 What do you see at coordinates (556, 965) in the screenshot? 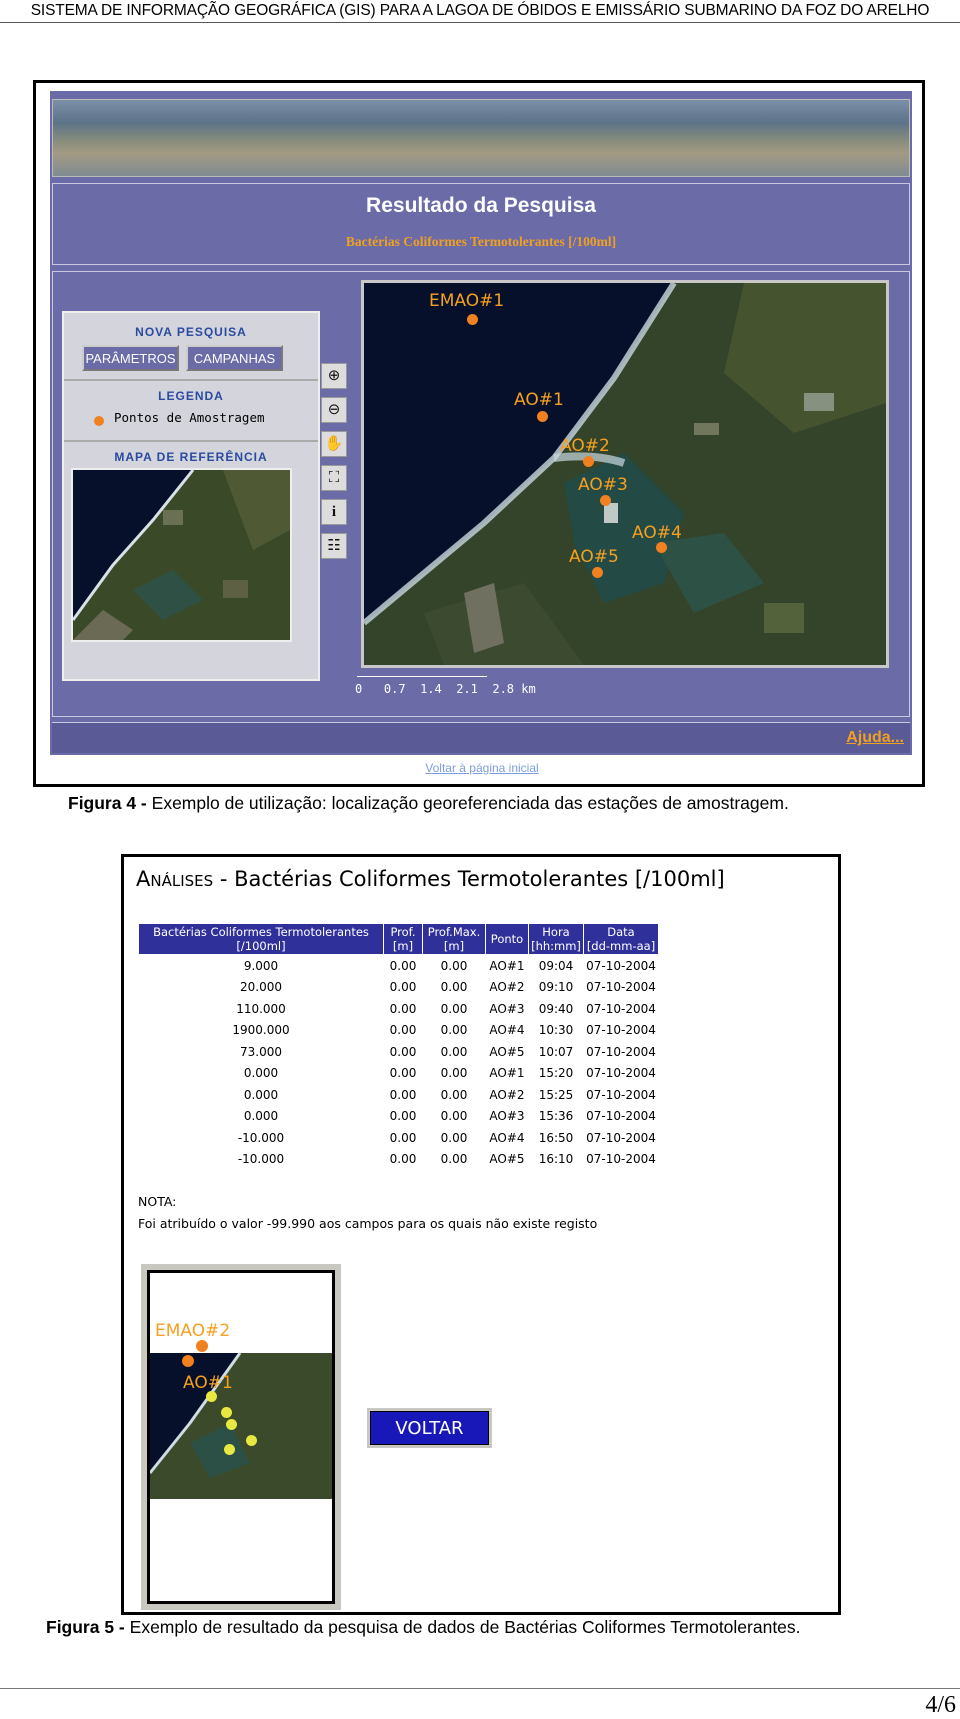
I see `table-cell: 09:04` at bounding box center [556, 965].